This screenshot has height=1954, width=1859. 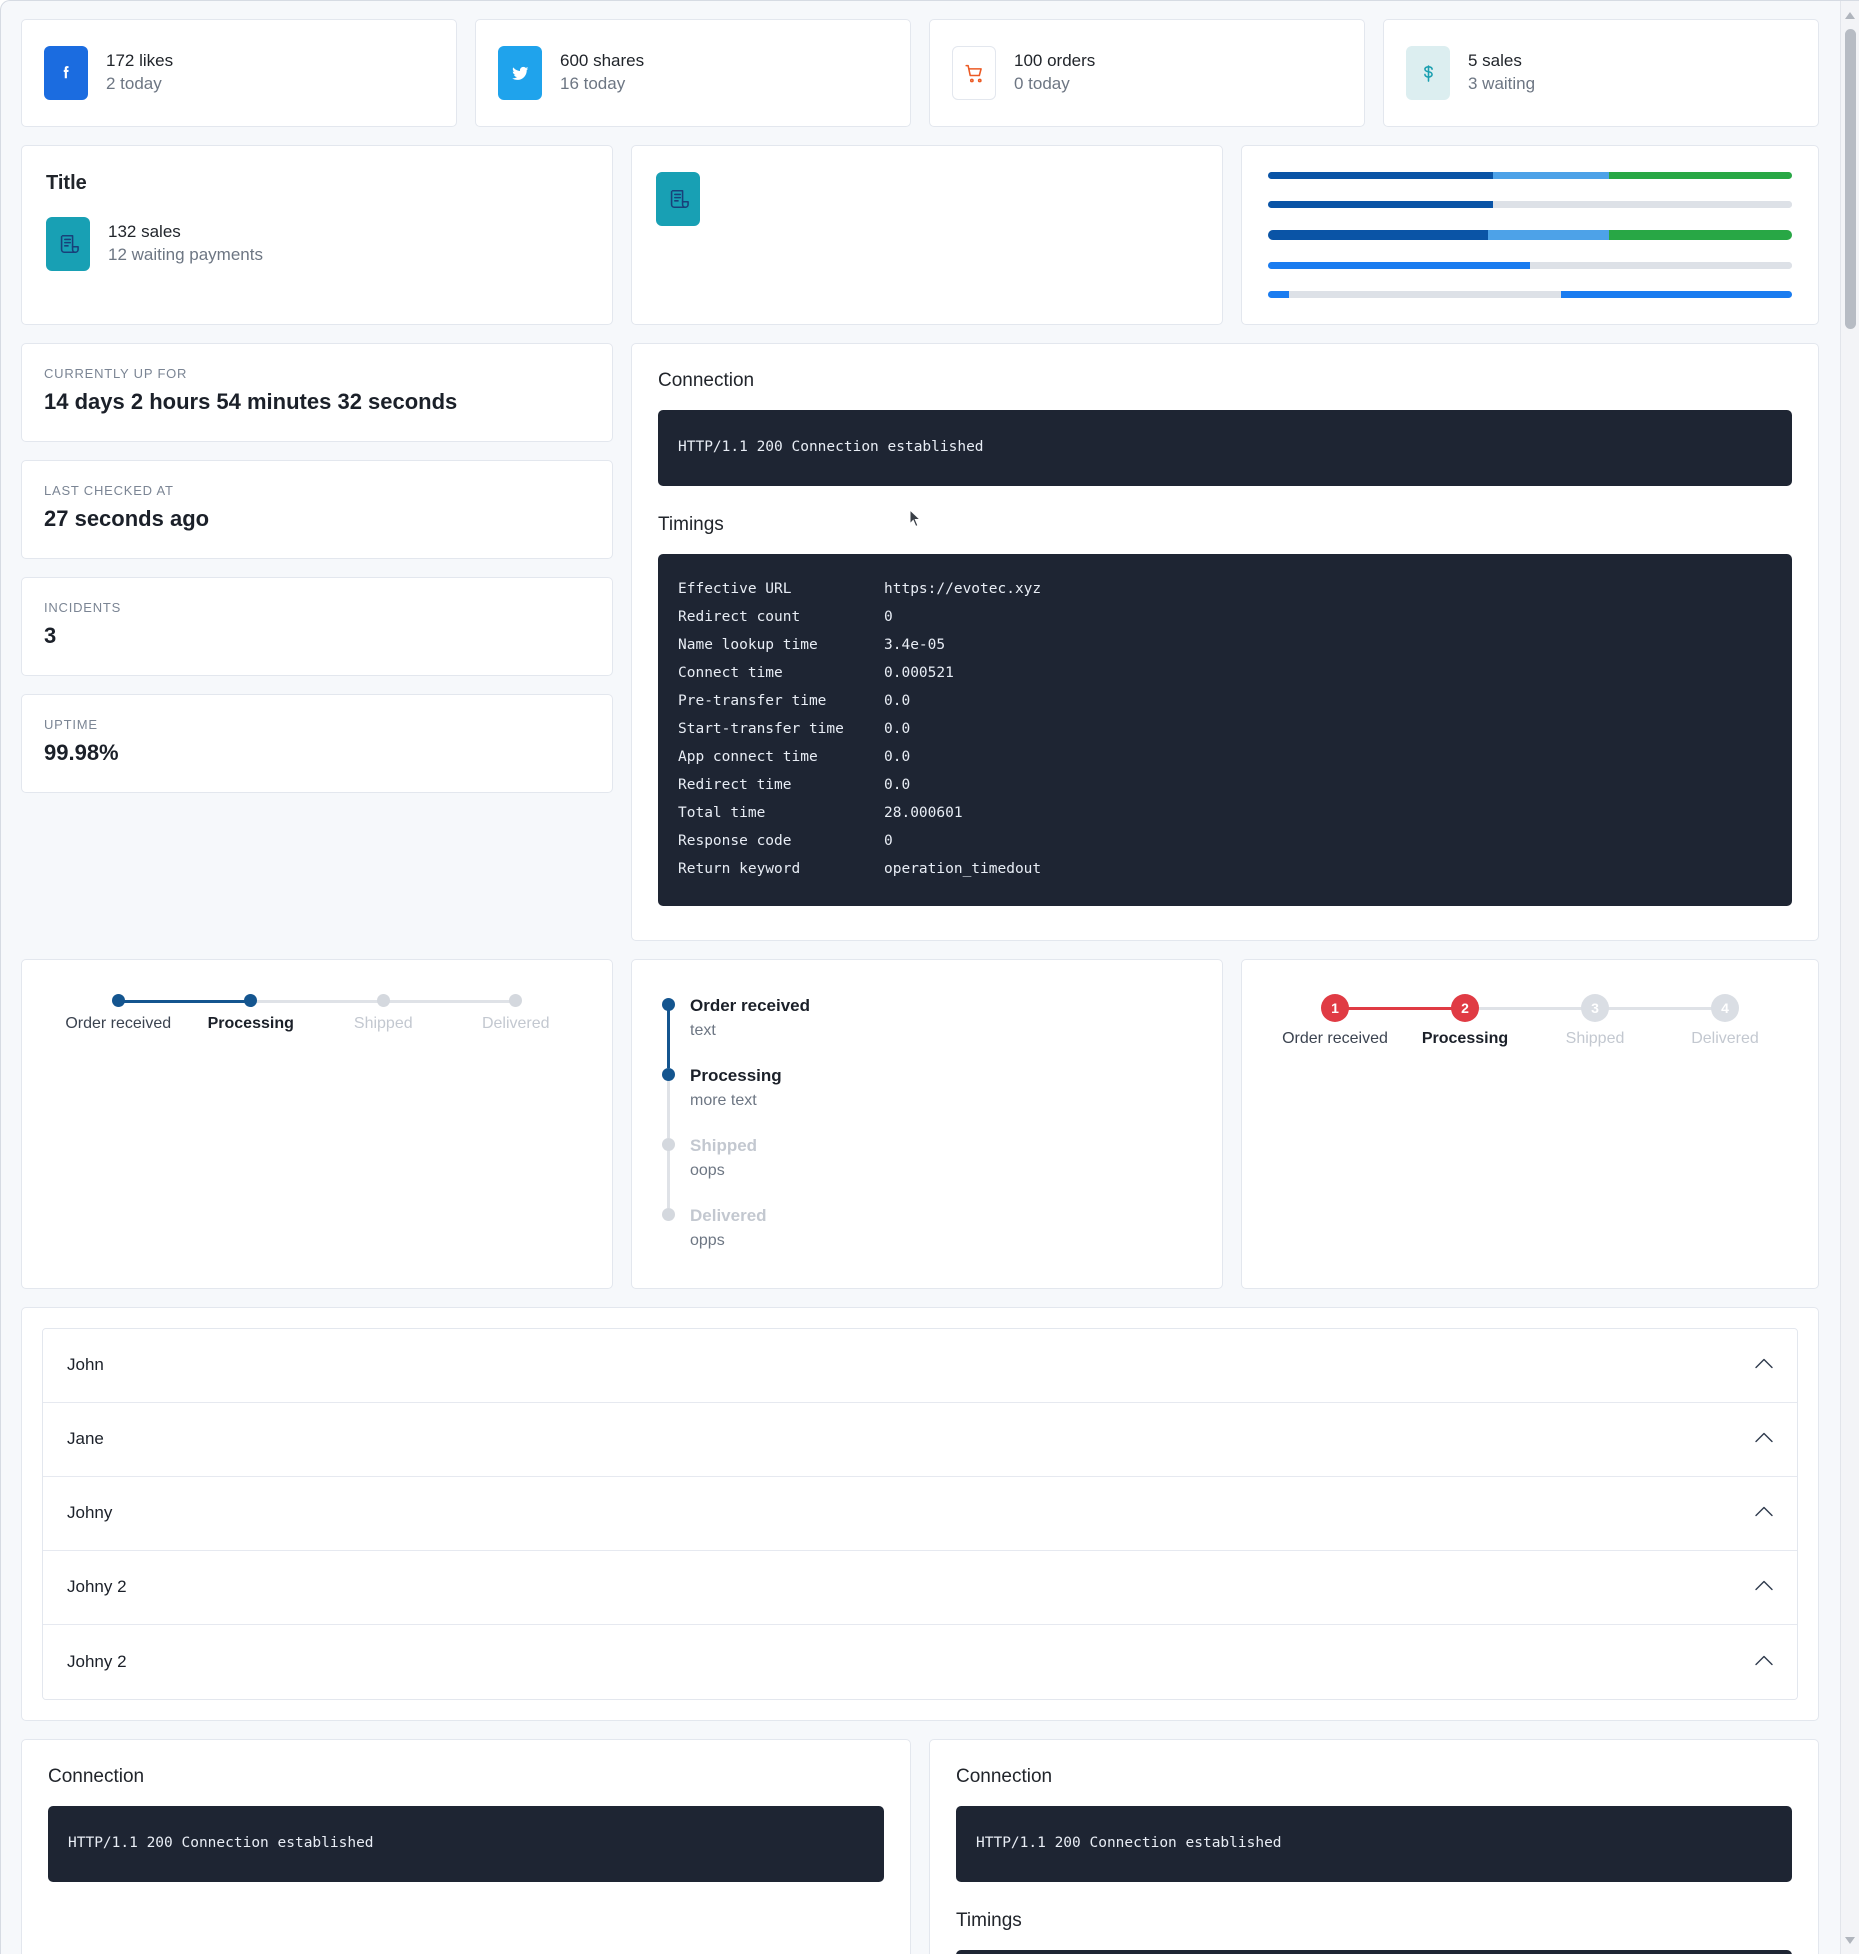 What do you see at coordinates (920, 1439) in the screenshot?
I see `accordion-item: Jane` at bounding box center [920, 1439].